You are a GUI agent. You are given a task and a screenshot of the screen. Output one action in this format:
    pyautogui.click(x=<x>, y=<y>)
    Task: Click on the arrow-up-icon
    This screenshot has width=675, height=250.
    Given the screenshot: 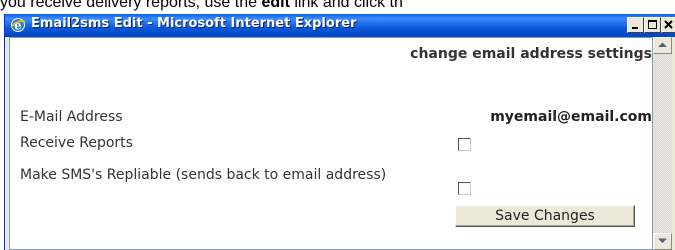 What is the action you would take?
    pyautogui.click(x=662, y=45)
    